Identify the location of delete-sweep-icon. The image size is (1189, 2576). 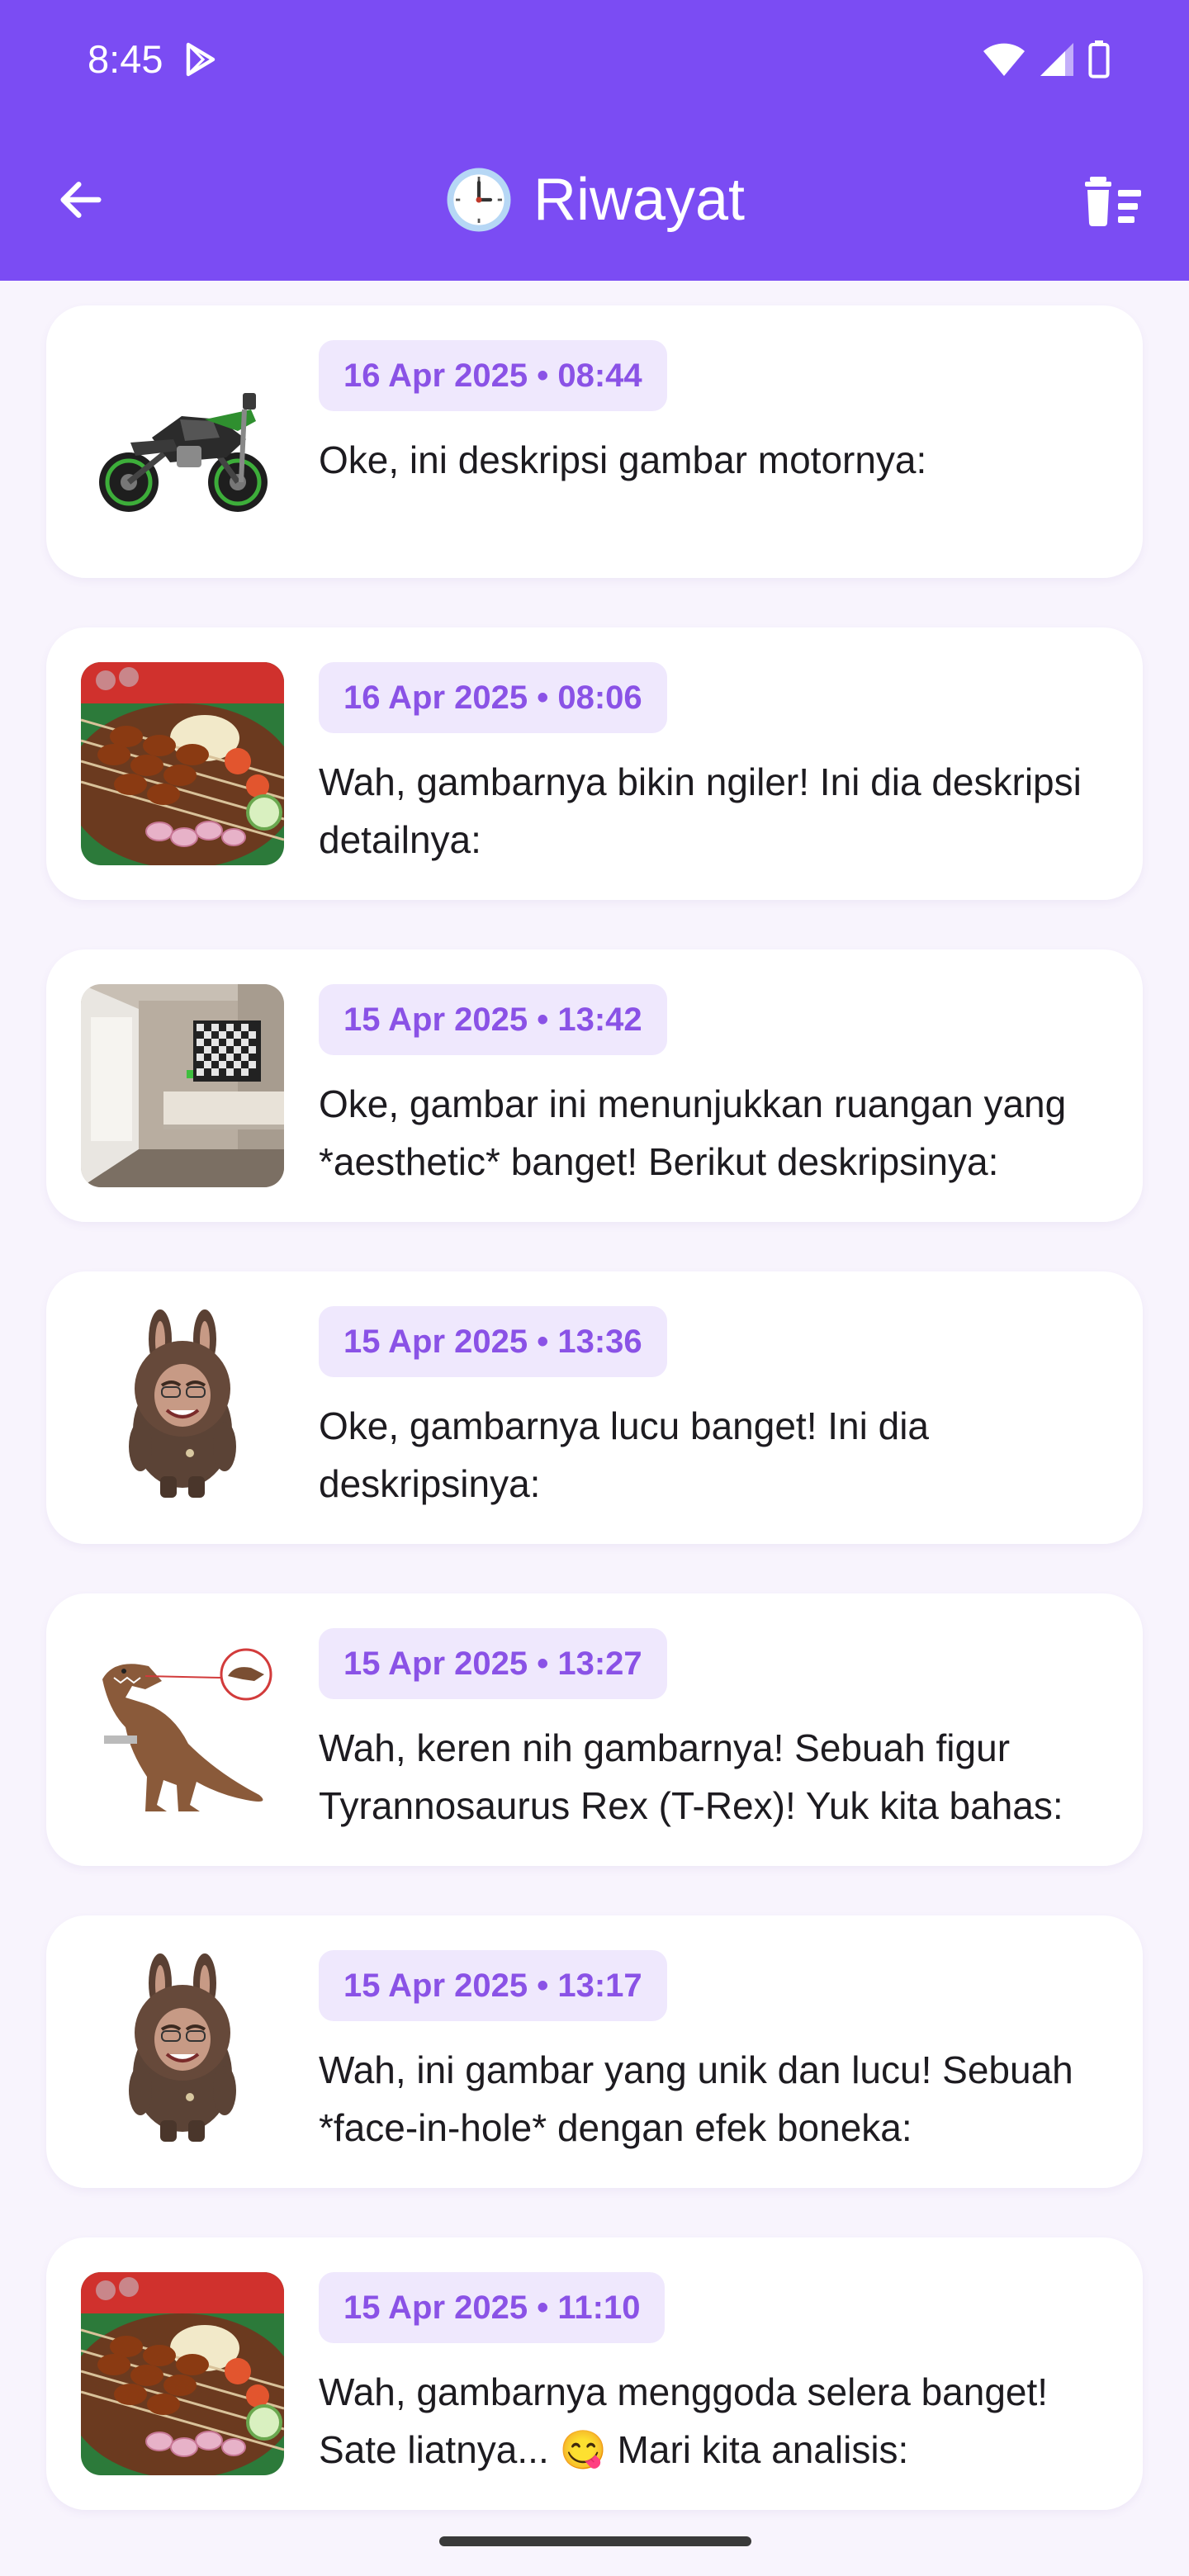
(1113, 201).